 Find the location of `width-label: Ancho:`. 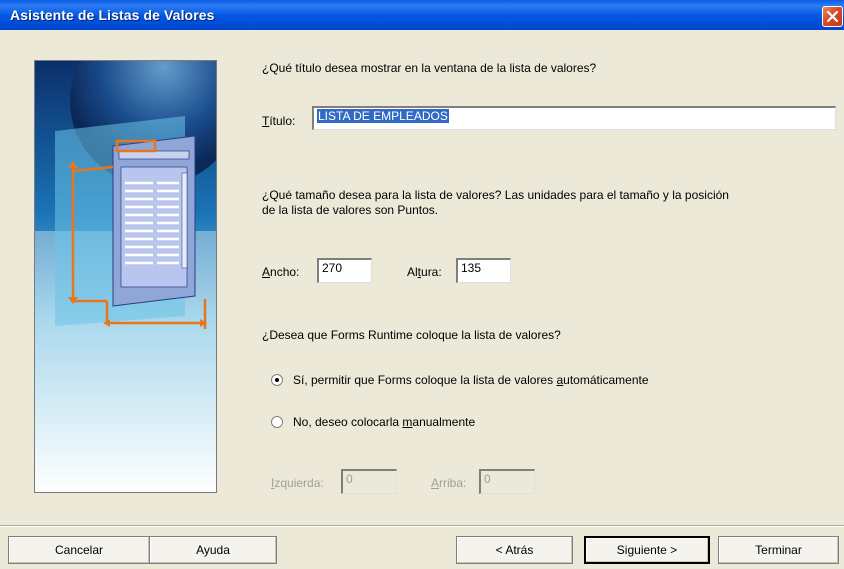

width-label: Ancho: is located at coordinates (281, 272).